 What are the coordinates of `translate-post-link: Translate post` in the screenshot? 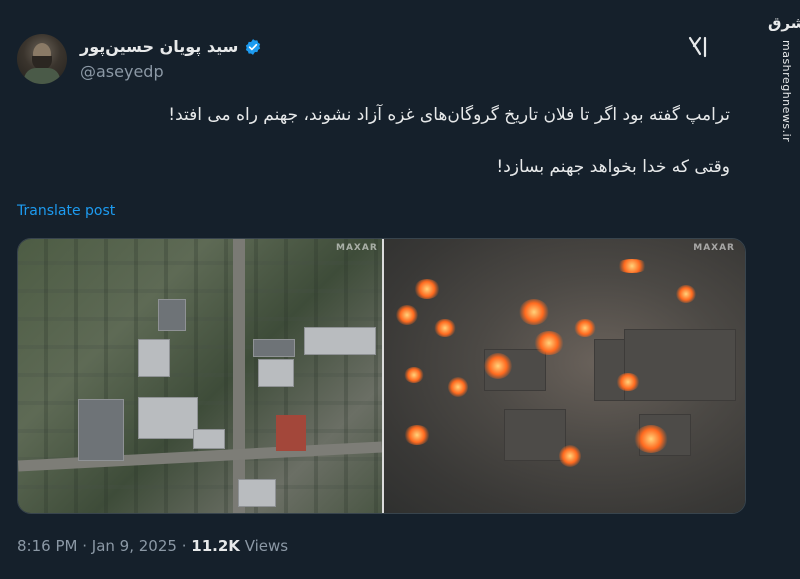 It's located at (66, 211).